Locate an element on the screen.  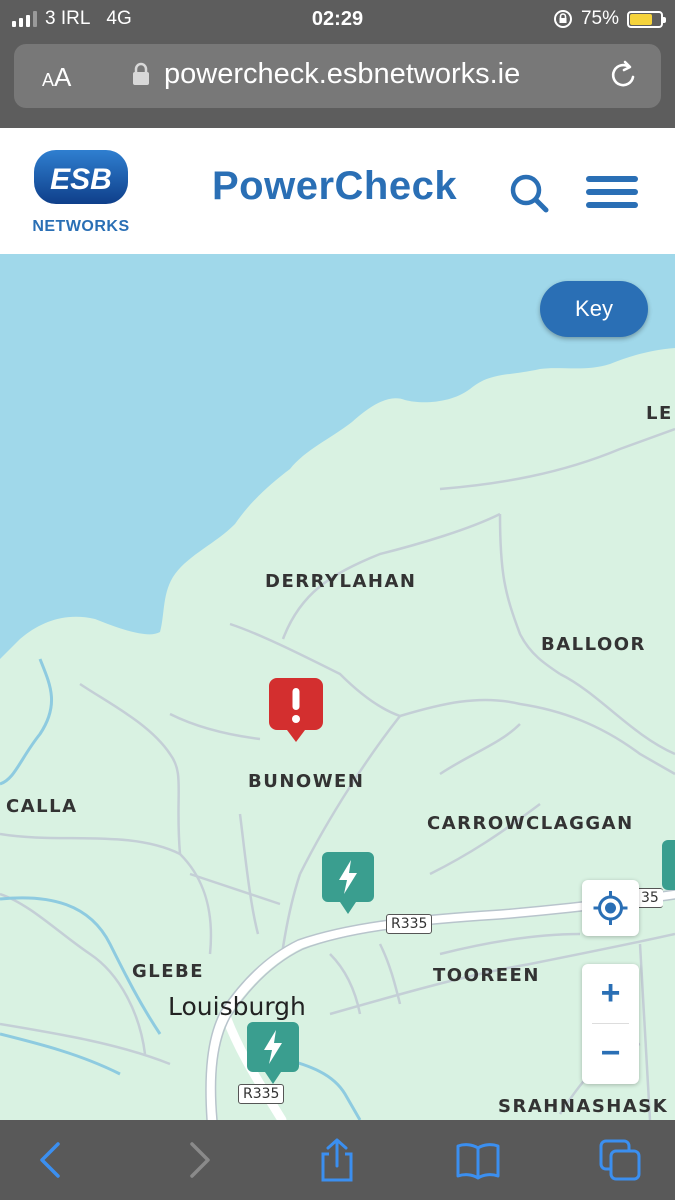
lock-icon is located at coordinates (141, 73).